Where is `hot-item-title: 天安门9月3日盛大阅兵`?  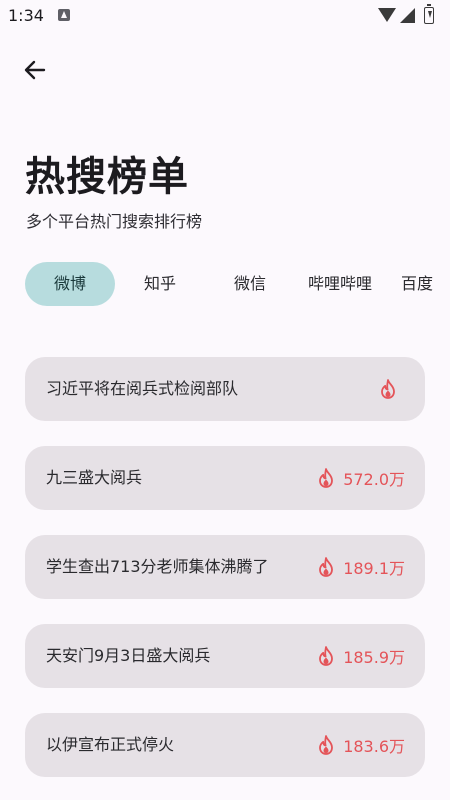
hot-item-title: 天安门9月3日盛大阅兵 is located at coordinates (128, 655).